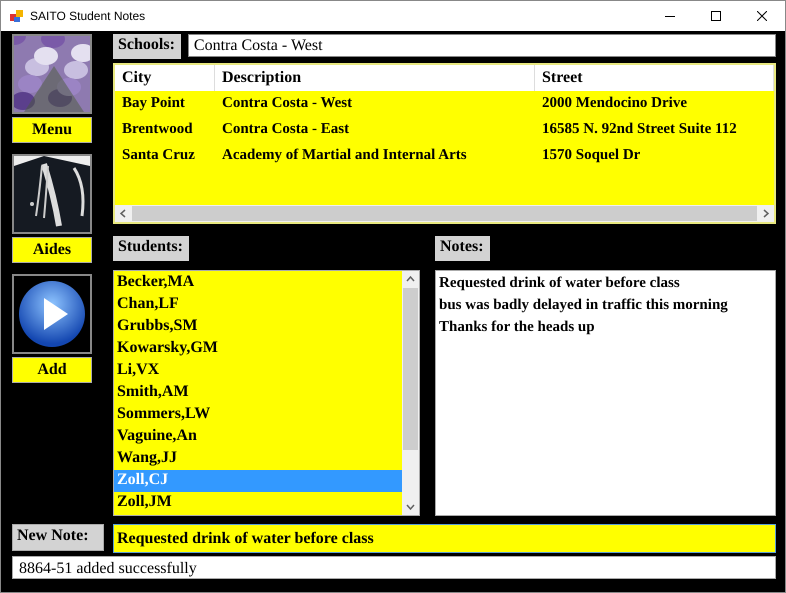 This screenshot has height=593, width=786. What do you see at coordinates (258, 459) in the screenshot?
I see `student-item: Wang,JJ` at bounding box center [258, 459].